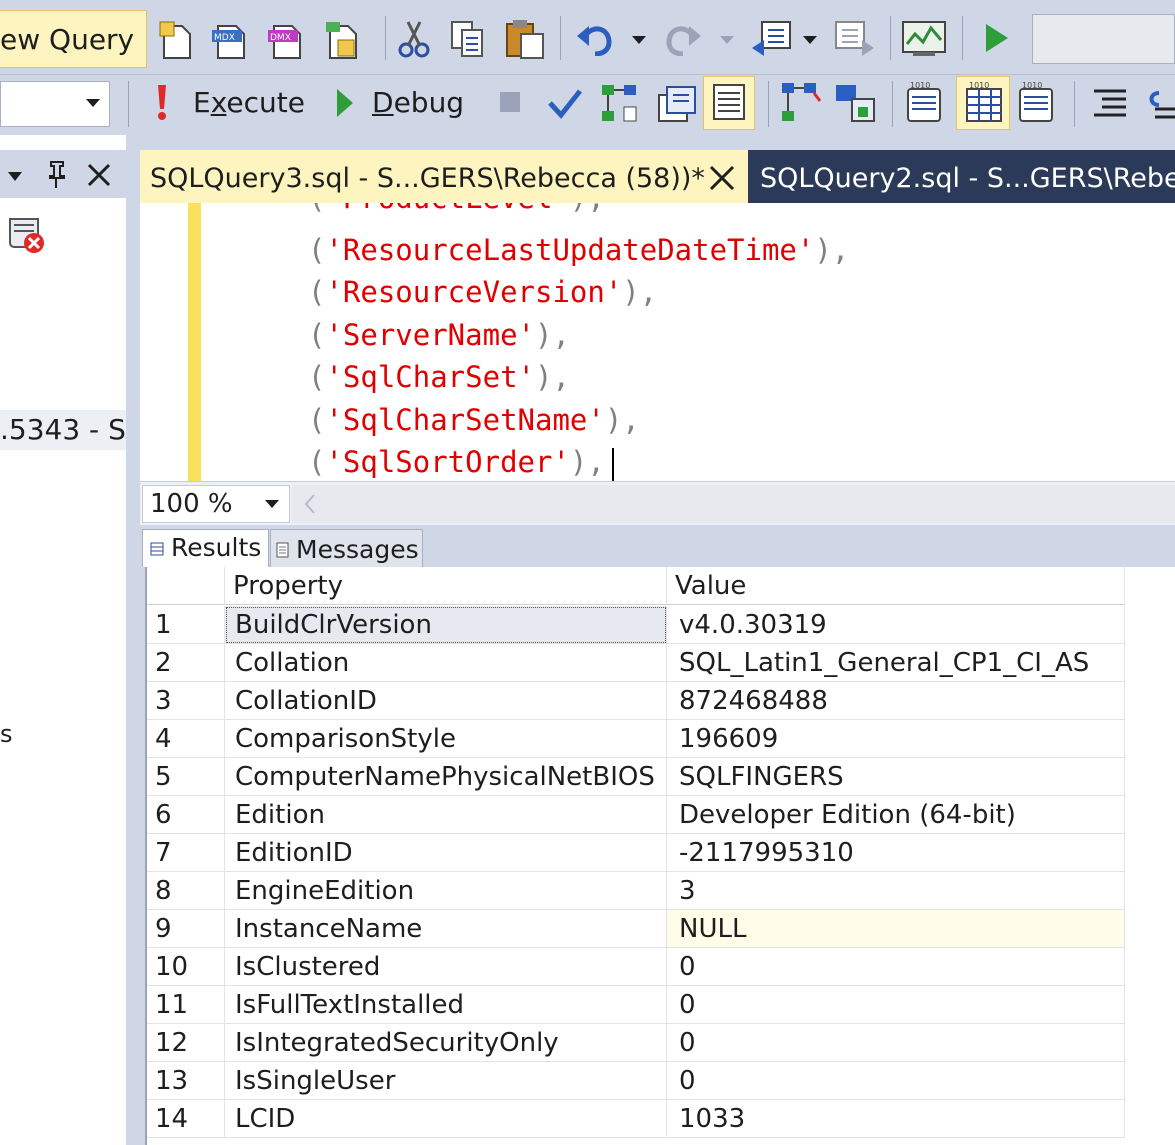  I want to click on row-number-cell: 8, so click(186, 891).